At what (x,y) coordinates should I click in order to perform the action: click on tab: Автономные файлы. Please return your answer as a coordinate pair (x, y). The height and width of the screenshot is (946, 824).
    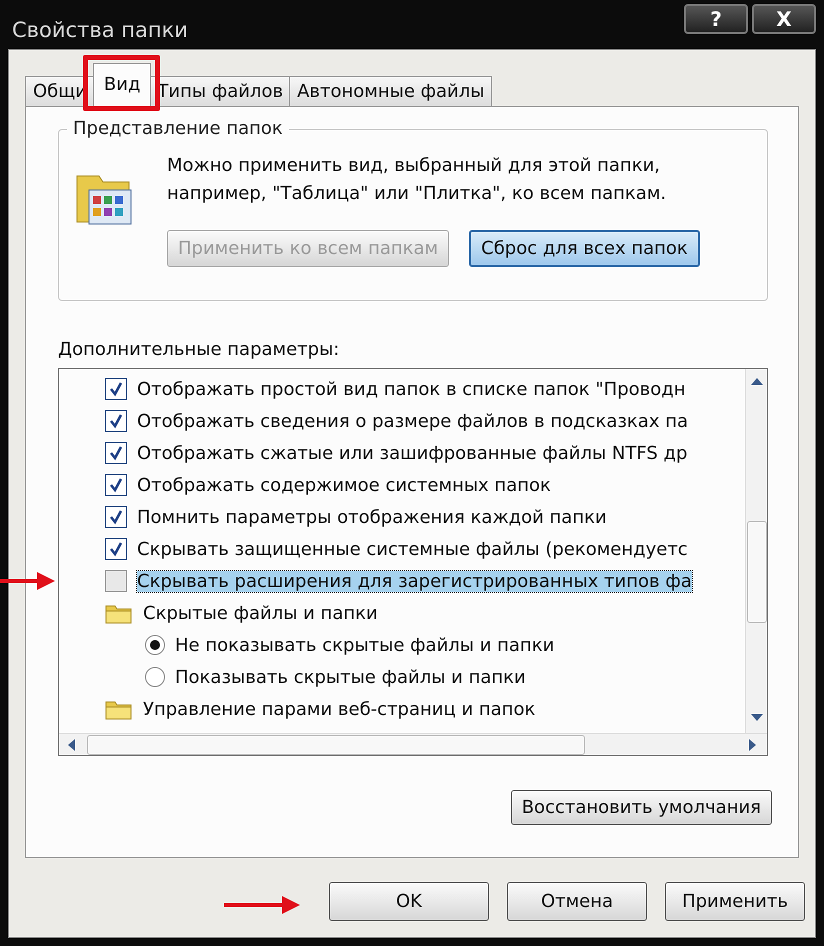
    Looking at the image, I should click on (390, 91).